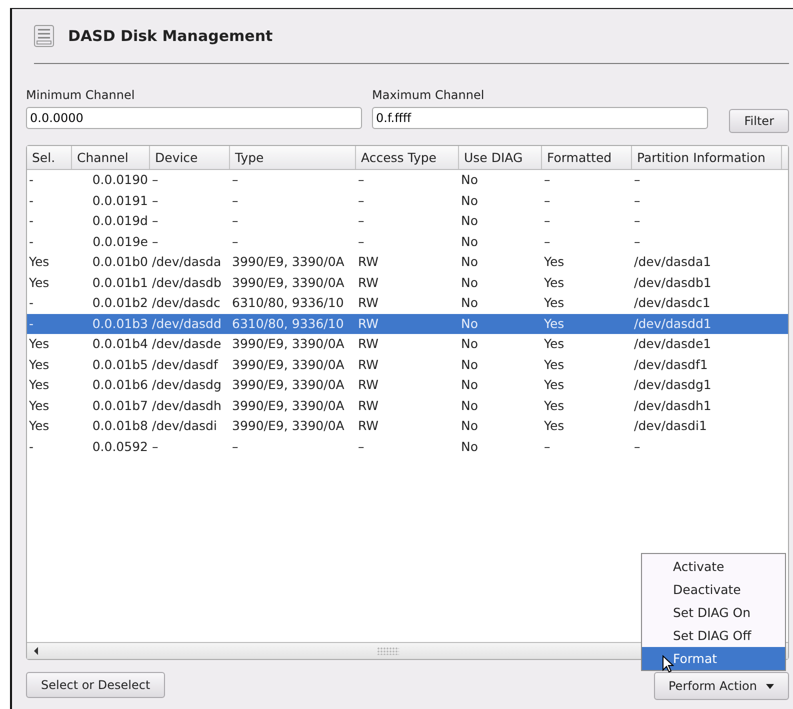  Describe the element at coordinates (120, 364) in the screenshot. I see `channel-cell: 0.0.01b5` at that location.